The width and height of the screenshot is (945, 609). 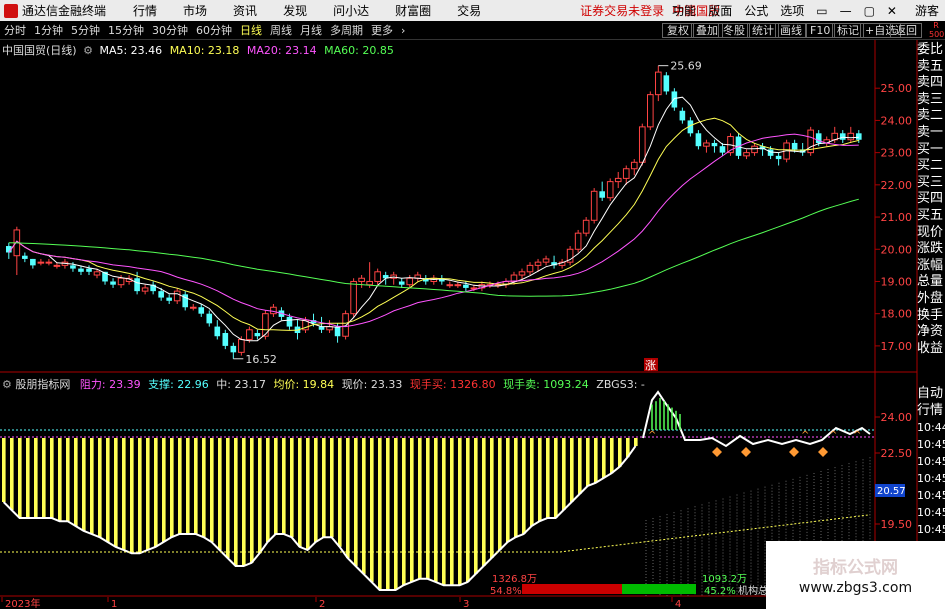 What do you see at coordinates (452, 384) in the screenshot?
I see `indicator-buy: 现手买: 1326.80` at bounding box center [452, 384].